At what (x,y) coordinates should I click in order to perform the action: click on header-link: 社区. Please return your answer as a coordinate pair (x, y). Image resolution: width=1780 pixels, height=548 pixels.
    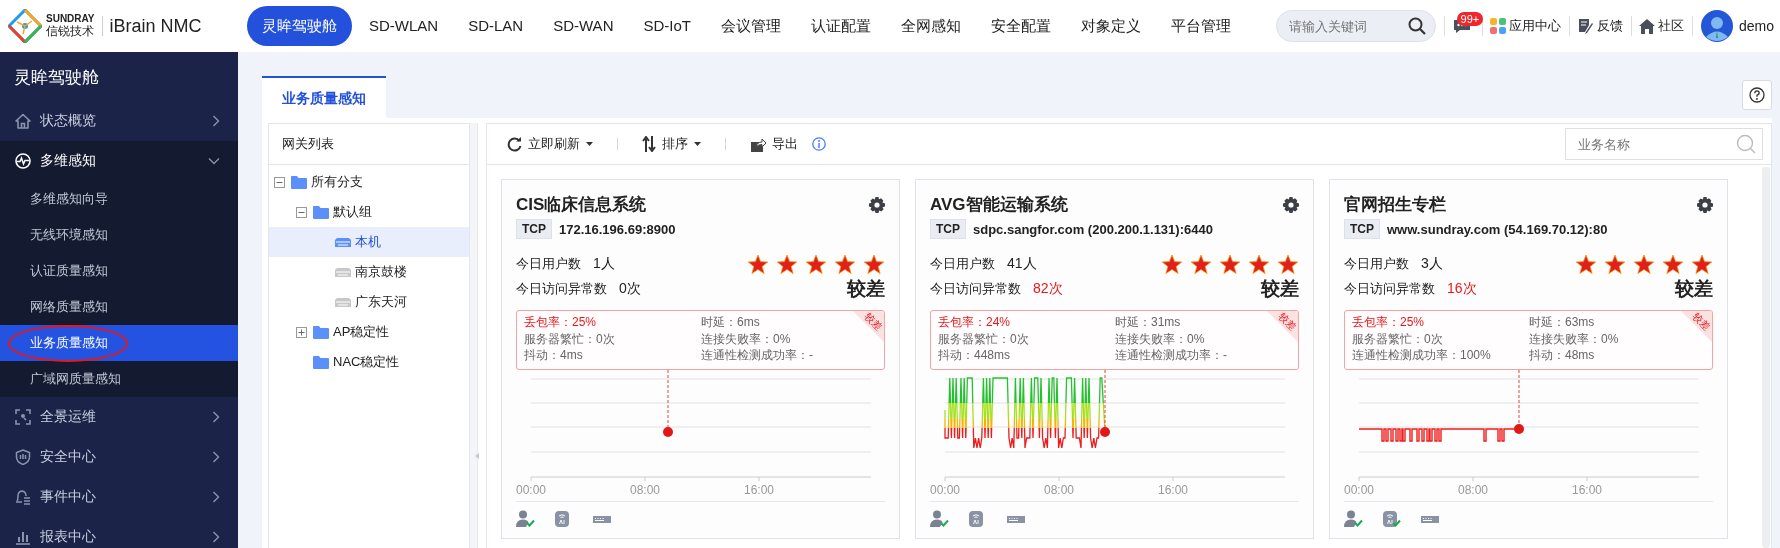
    Looking at the image, I should click on (1662, 26).